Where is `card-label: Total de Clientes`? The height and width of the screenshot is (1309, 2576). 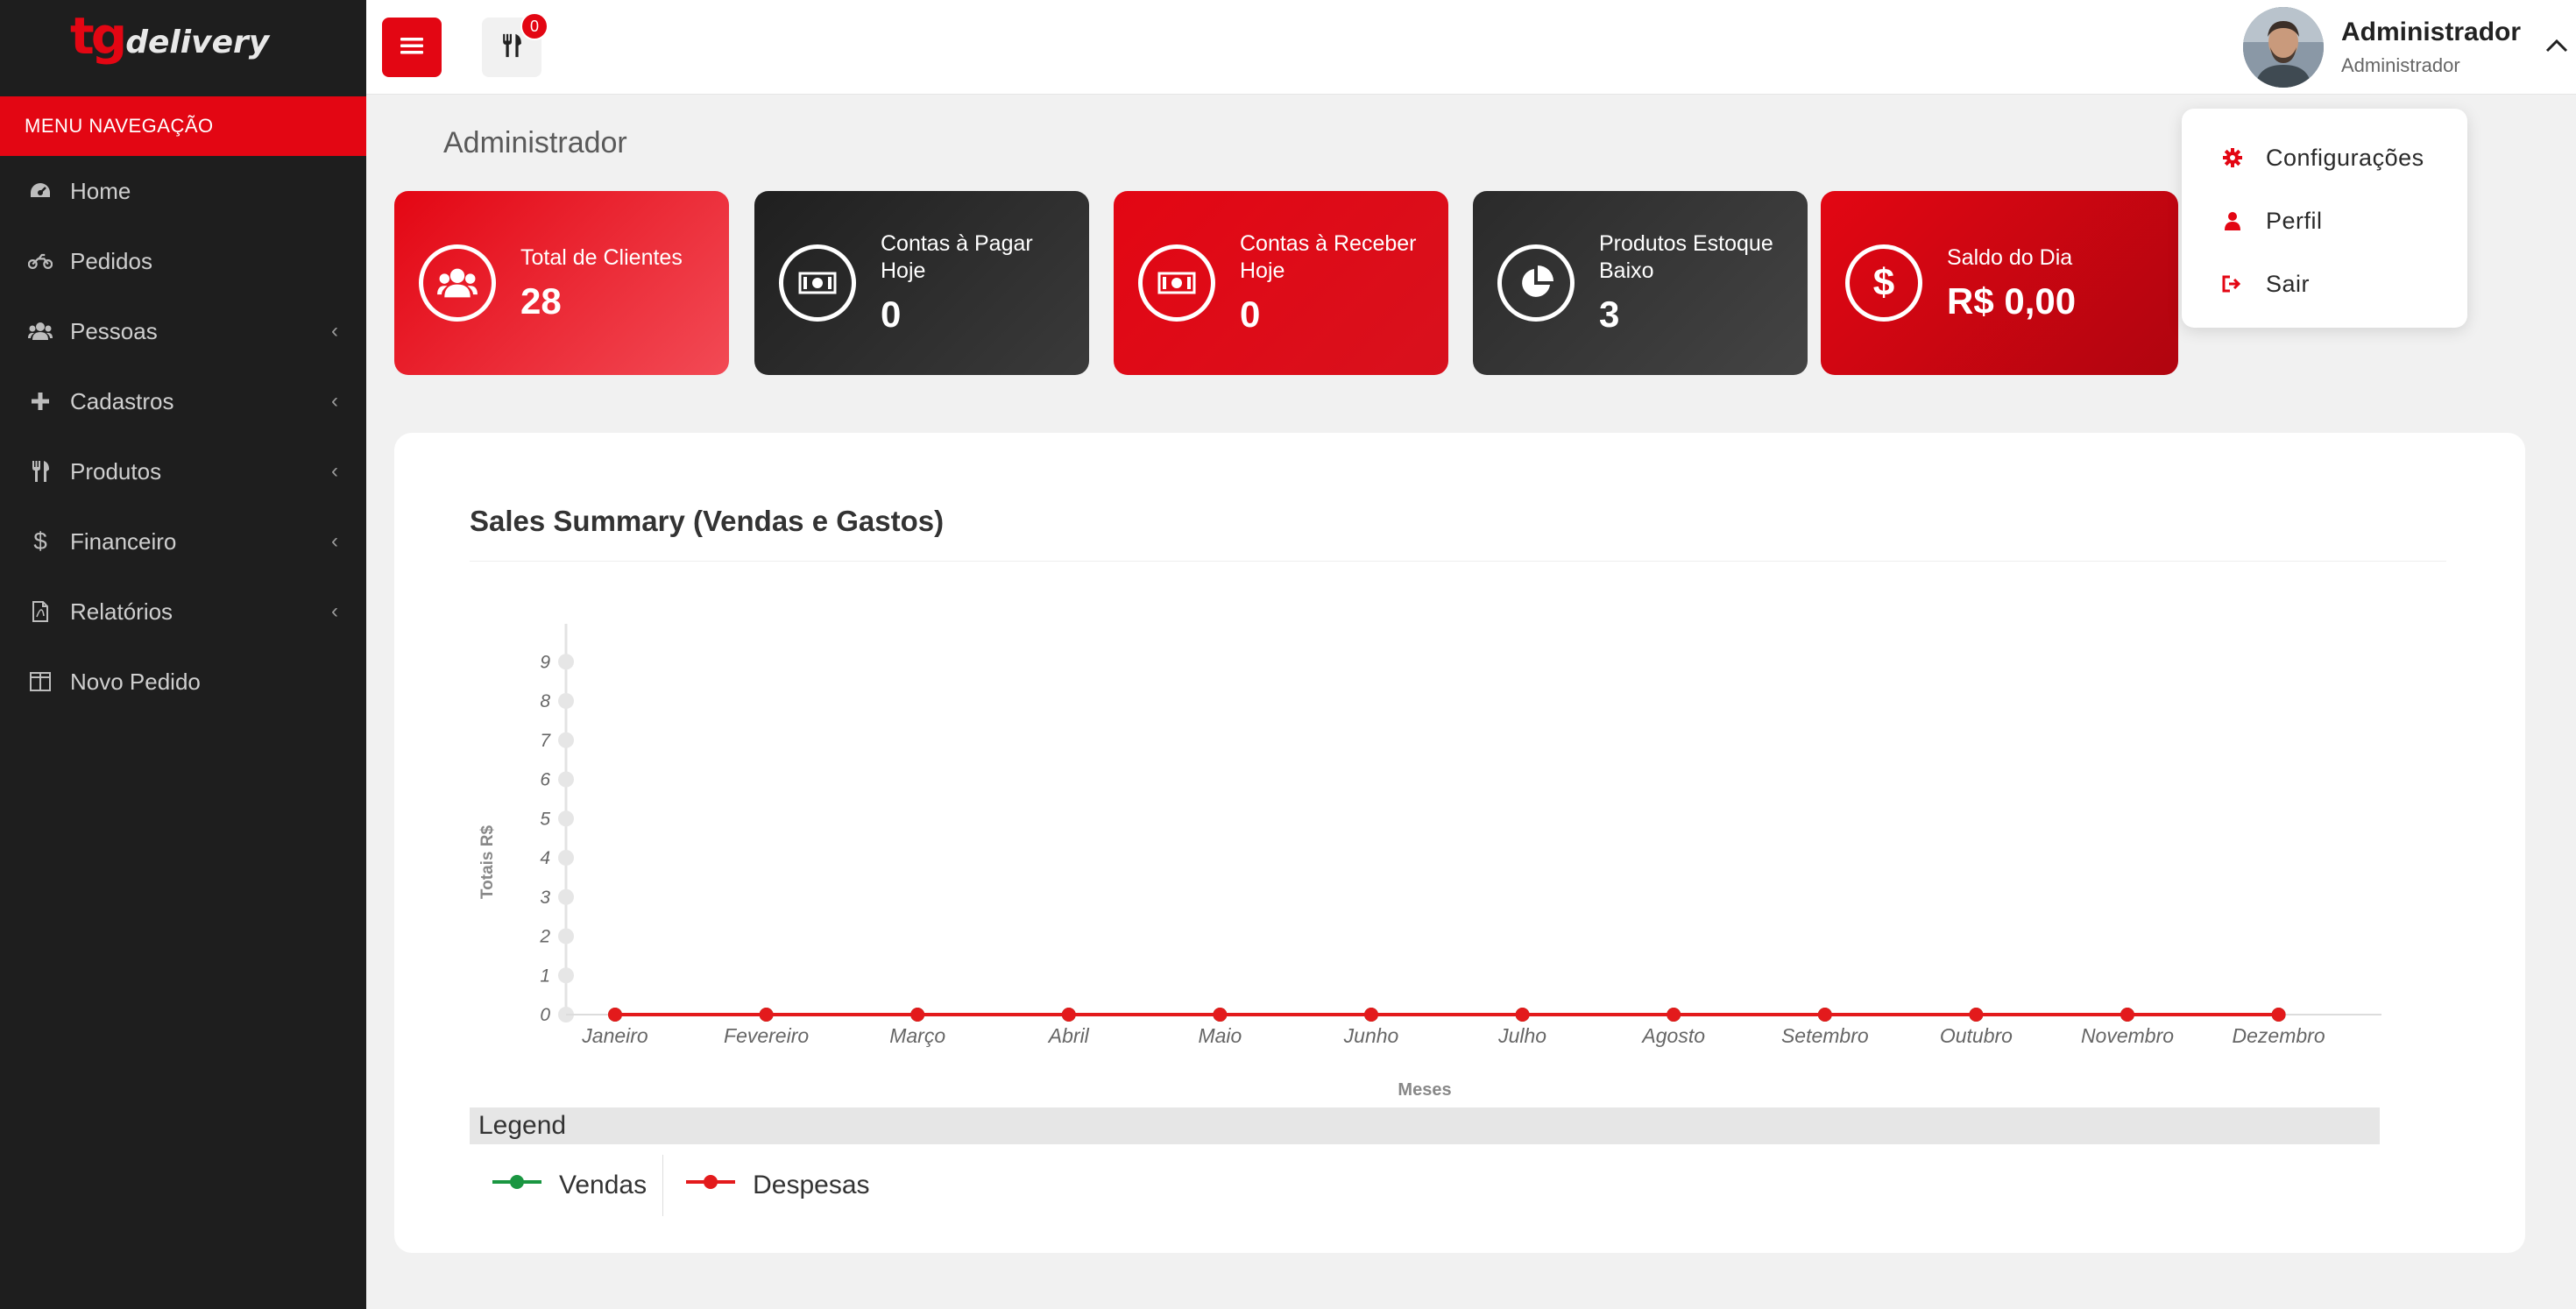
card-label: Total de Clientes is located at coordinates (601, 257).